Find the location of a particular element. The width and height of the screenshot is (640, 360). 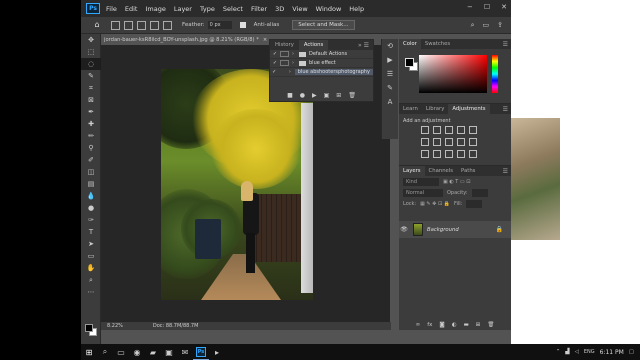

new-action-icon: ⊞ is located at coordinates (338, 95).